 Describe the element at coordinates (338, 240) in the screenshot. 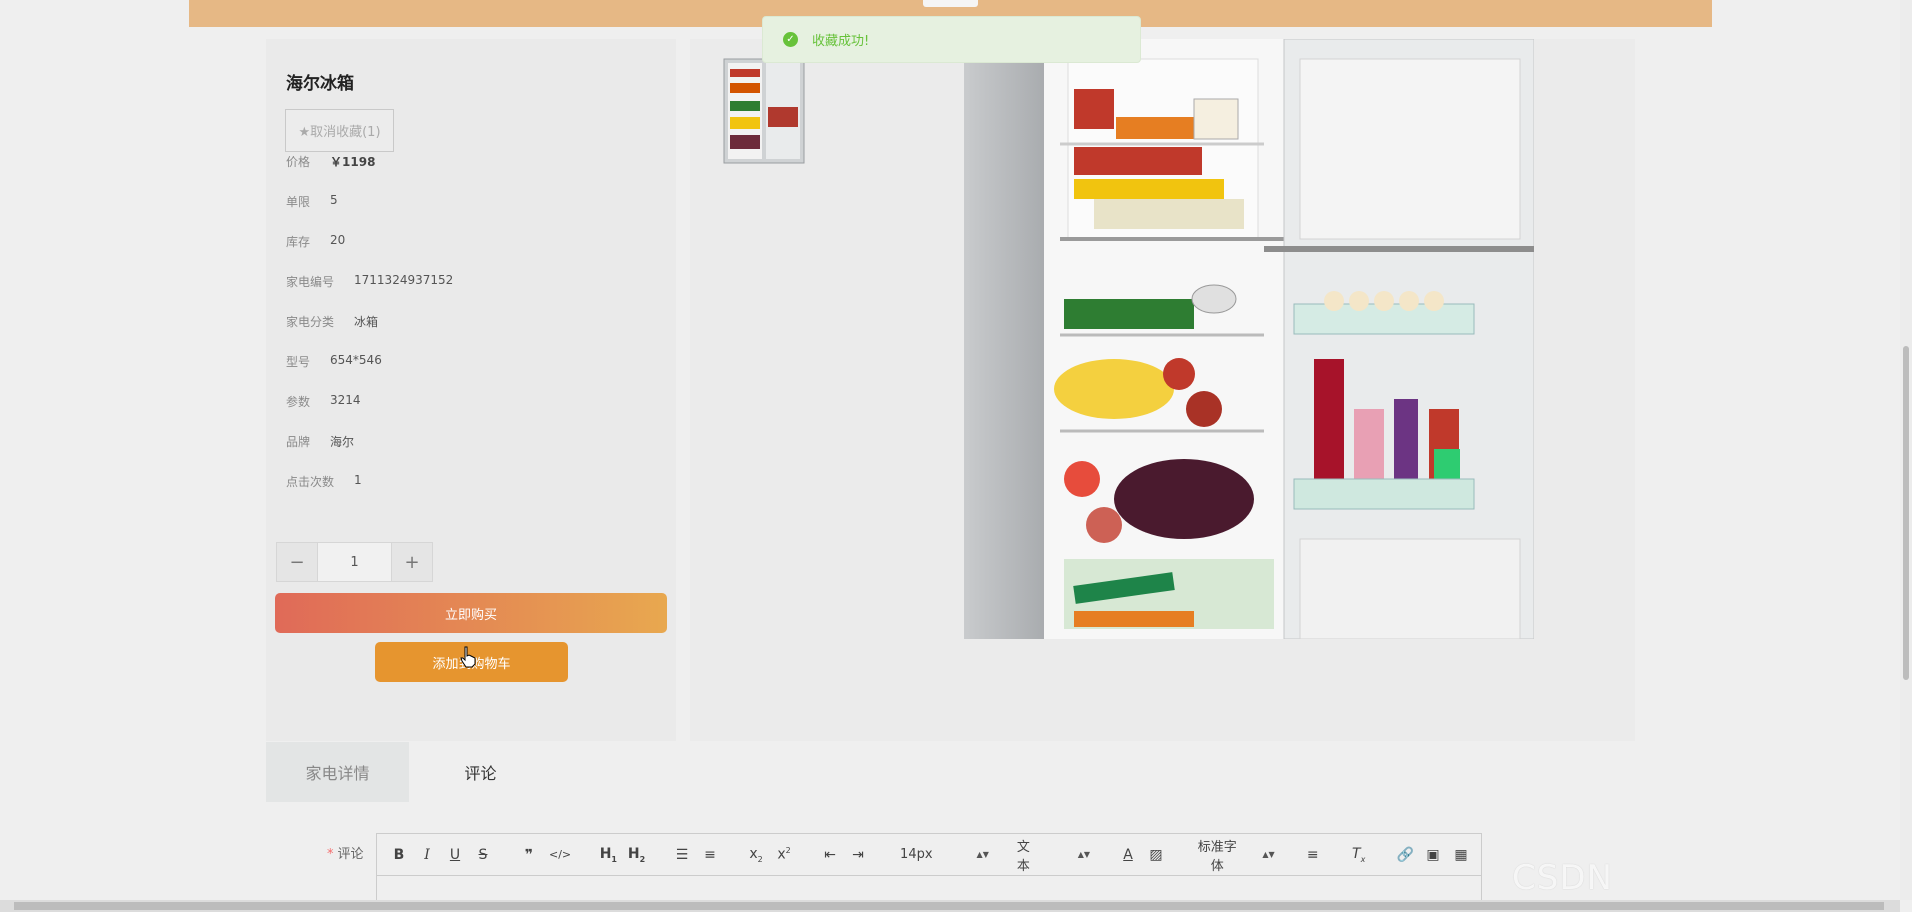

I see `attr-value: 20` at that location.